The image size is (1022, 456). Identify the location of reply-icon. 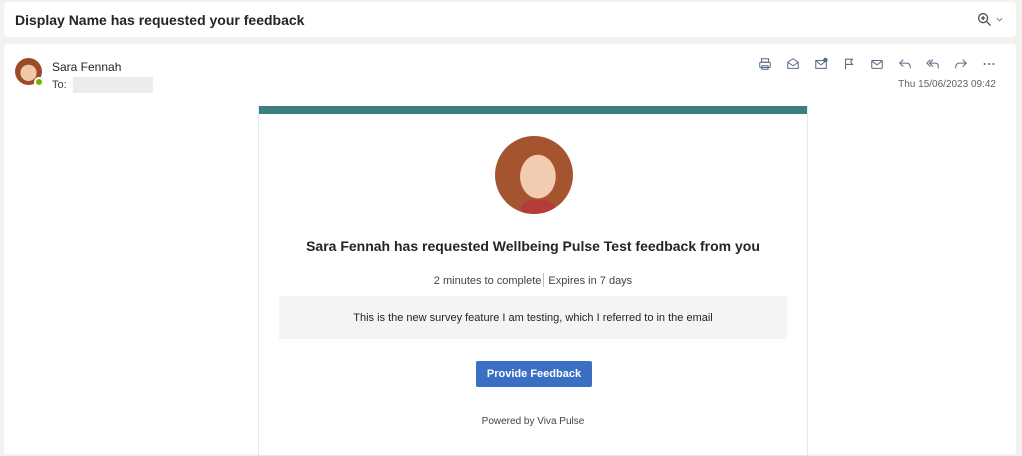
(904, 63).